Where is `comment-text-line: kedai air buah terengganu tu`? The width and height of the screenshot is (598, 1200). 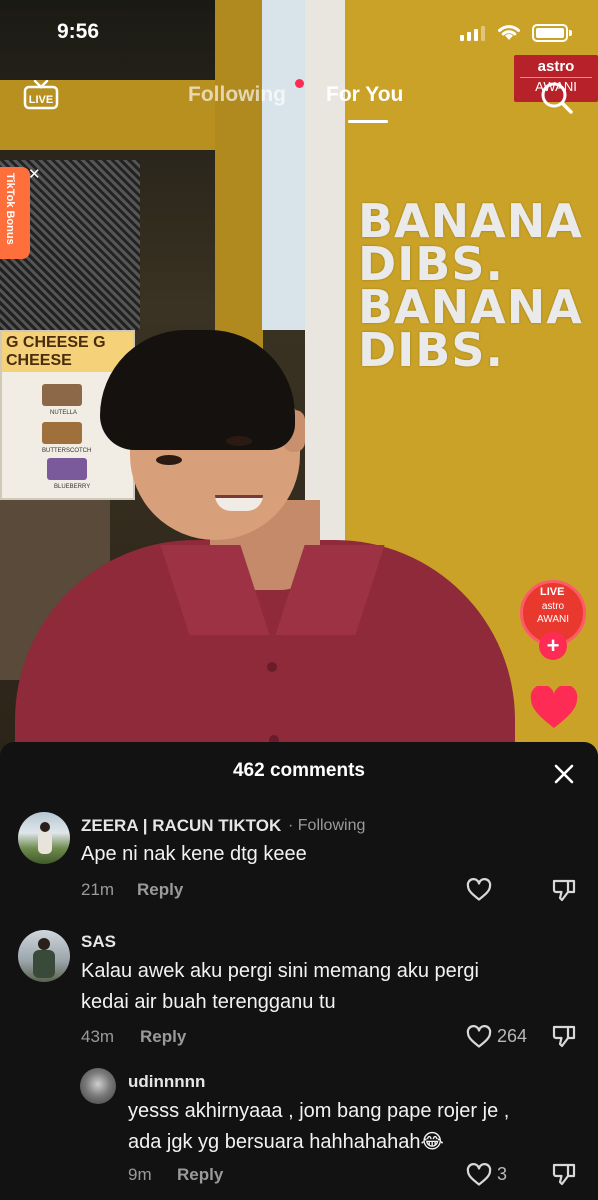
comment-text-line: kedai air buah terengganu tu is located at coordinates (208, 1002).